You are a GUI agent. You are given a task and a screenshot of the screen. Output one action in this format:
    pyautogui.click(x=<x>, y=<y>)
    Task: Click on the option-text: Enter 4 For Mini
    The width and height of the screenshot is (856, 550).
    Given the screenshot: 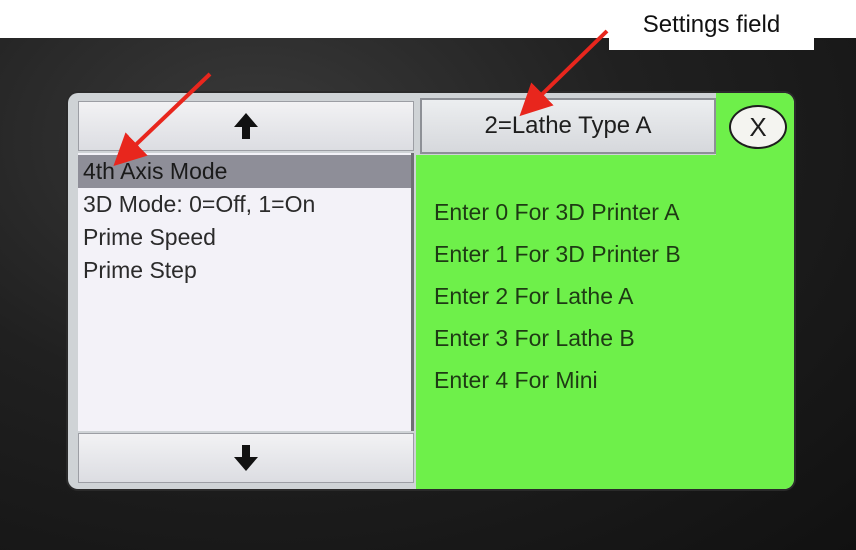 What is the action you would take?
    pyautogui.click(x=516, y=380)
    